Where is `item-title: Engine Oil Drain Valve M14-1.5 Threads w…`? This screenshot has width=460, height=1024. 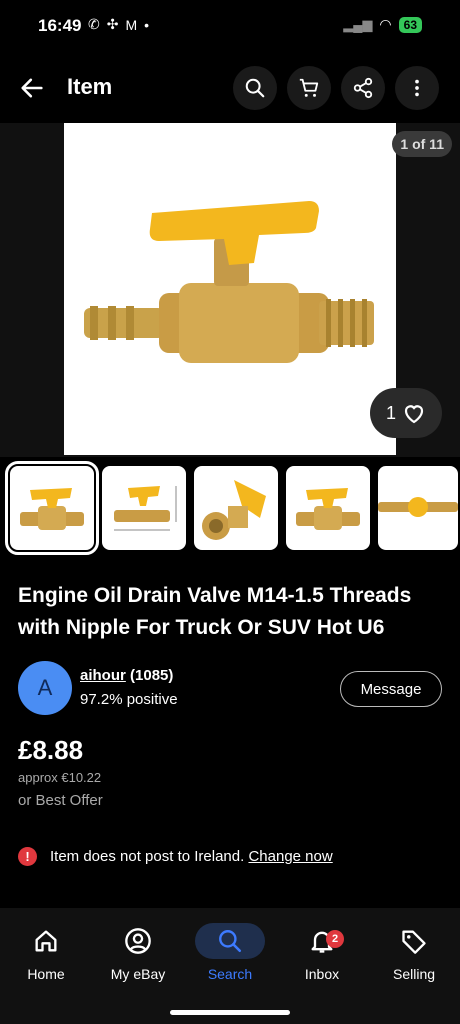
item-title: Engine Oil Drain Valve M14-1.5 Threads w… is located at coordinates (215, 611).